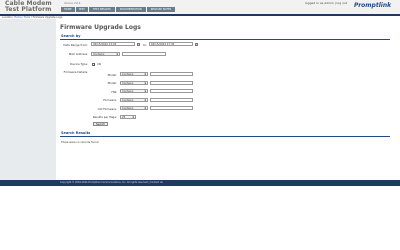  I want to click on model-2-operator-select: Contains ▼, so click(134, 82).